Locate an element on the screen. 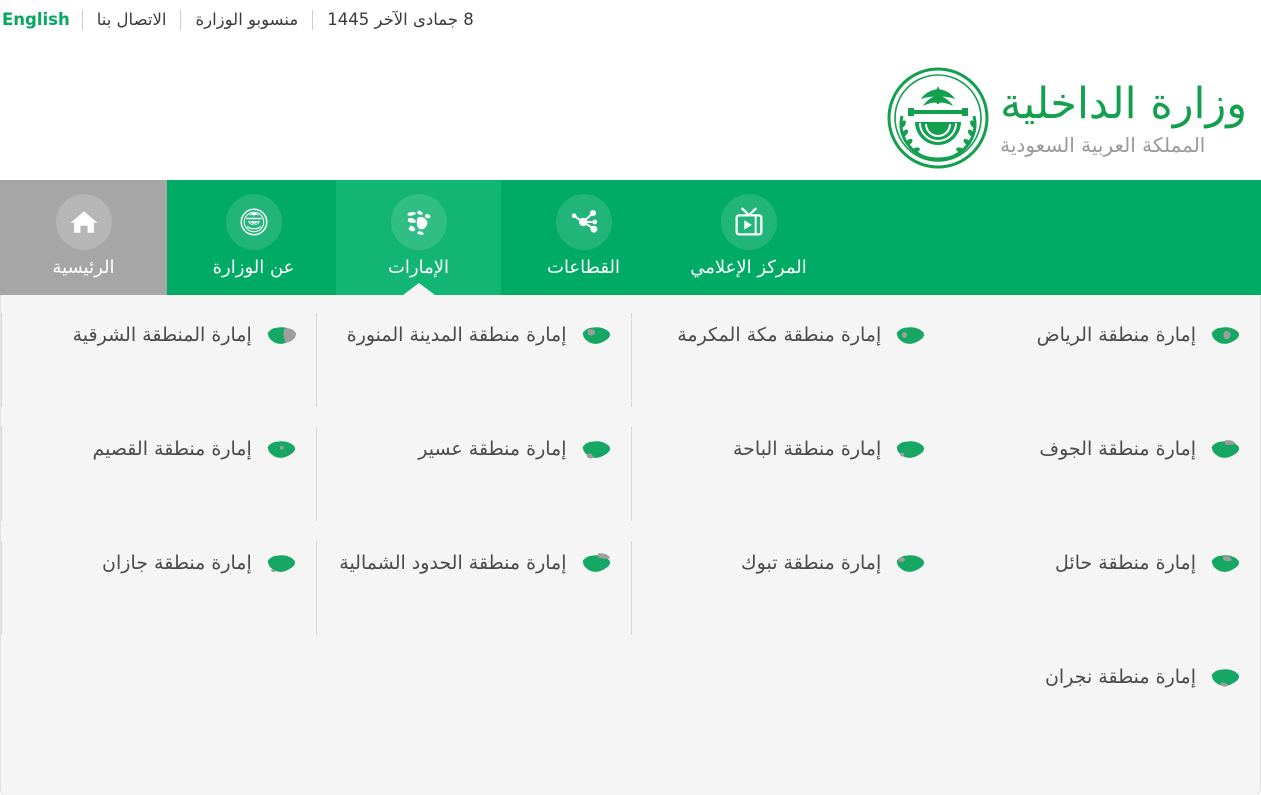 The image size is (1261, 795). hijri-date: 8 جمادى الآخر 1445 is located at coordinates (400, 19).